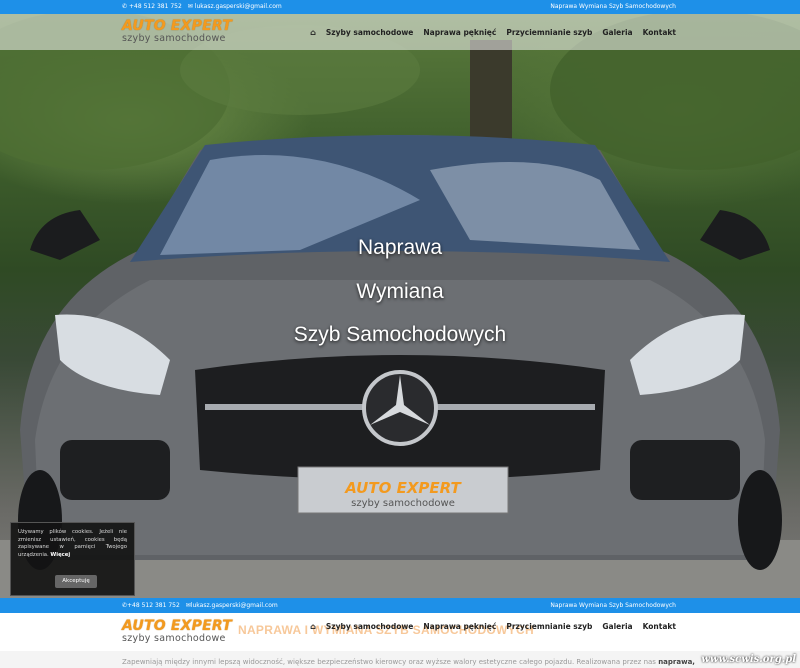 Image resolution: width=800 pixels, height=668 pixels. I want to click on nav-item-galeria: Galeria, so click(617, 32).